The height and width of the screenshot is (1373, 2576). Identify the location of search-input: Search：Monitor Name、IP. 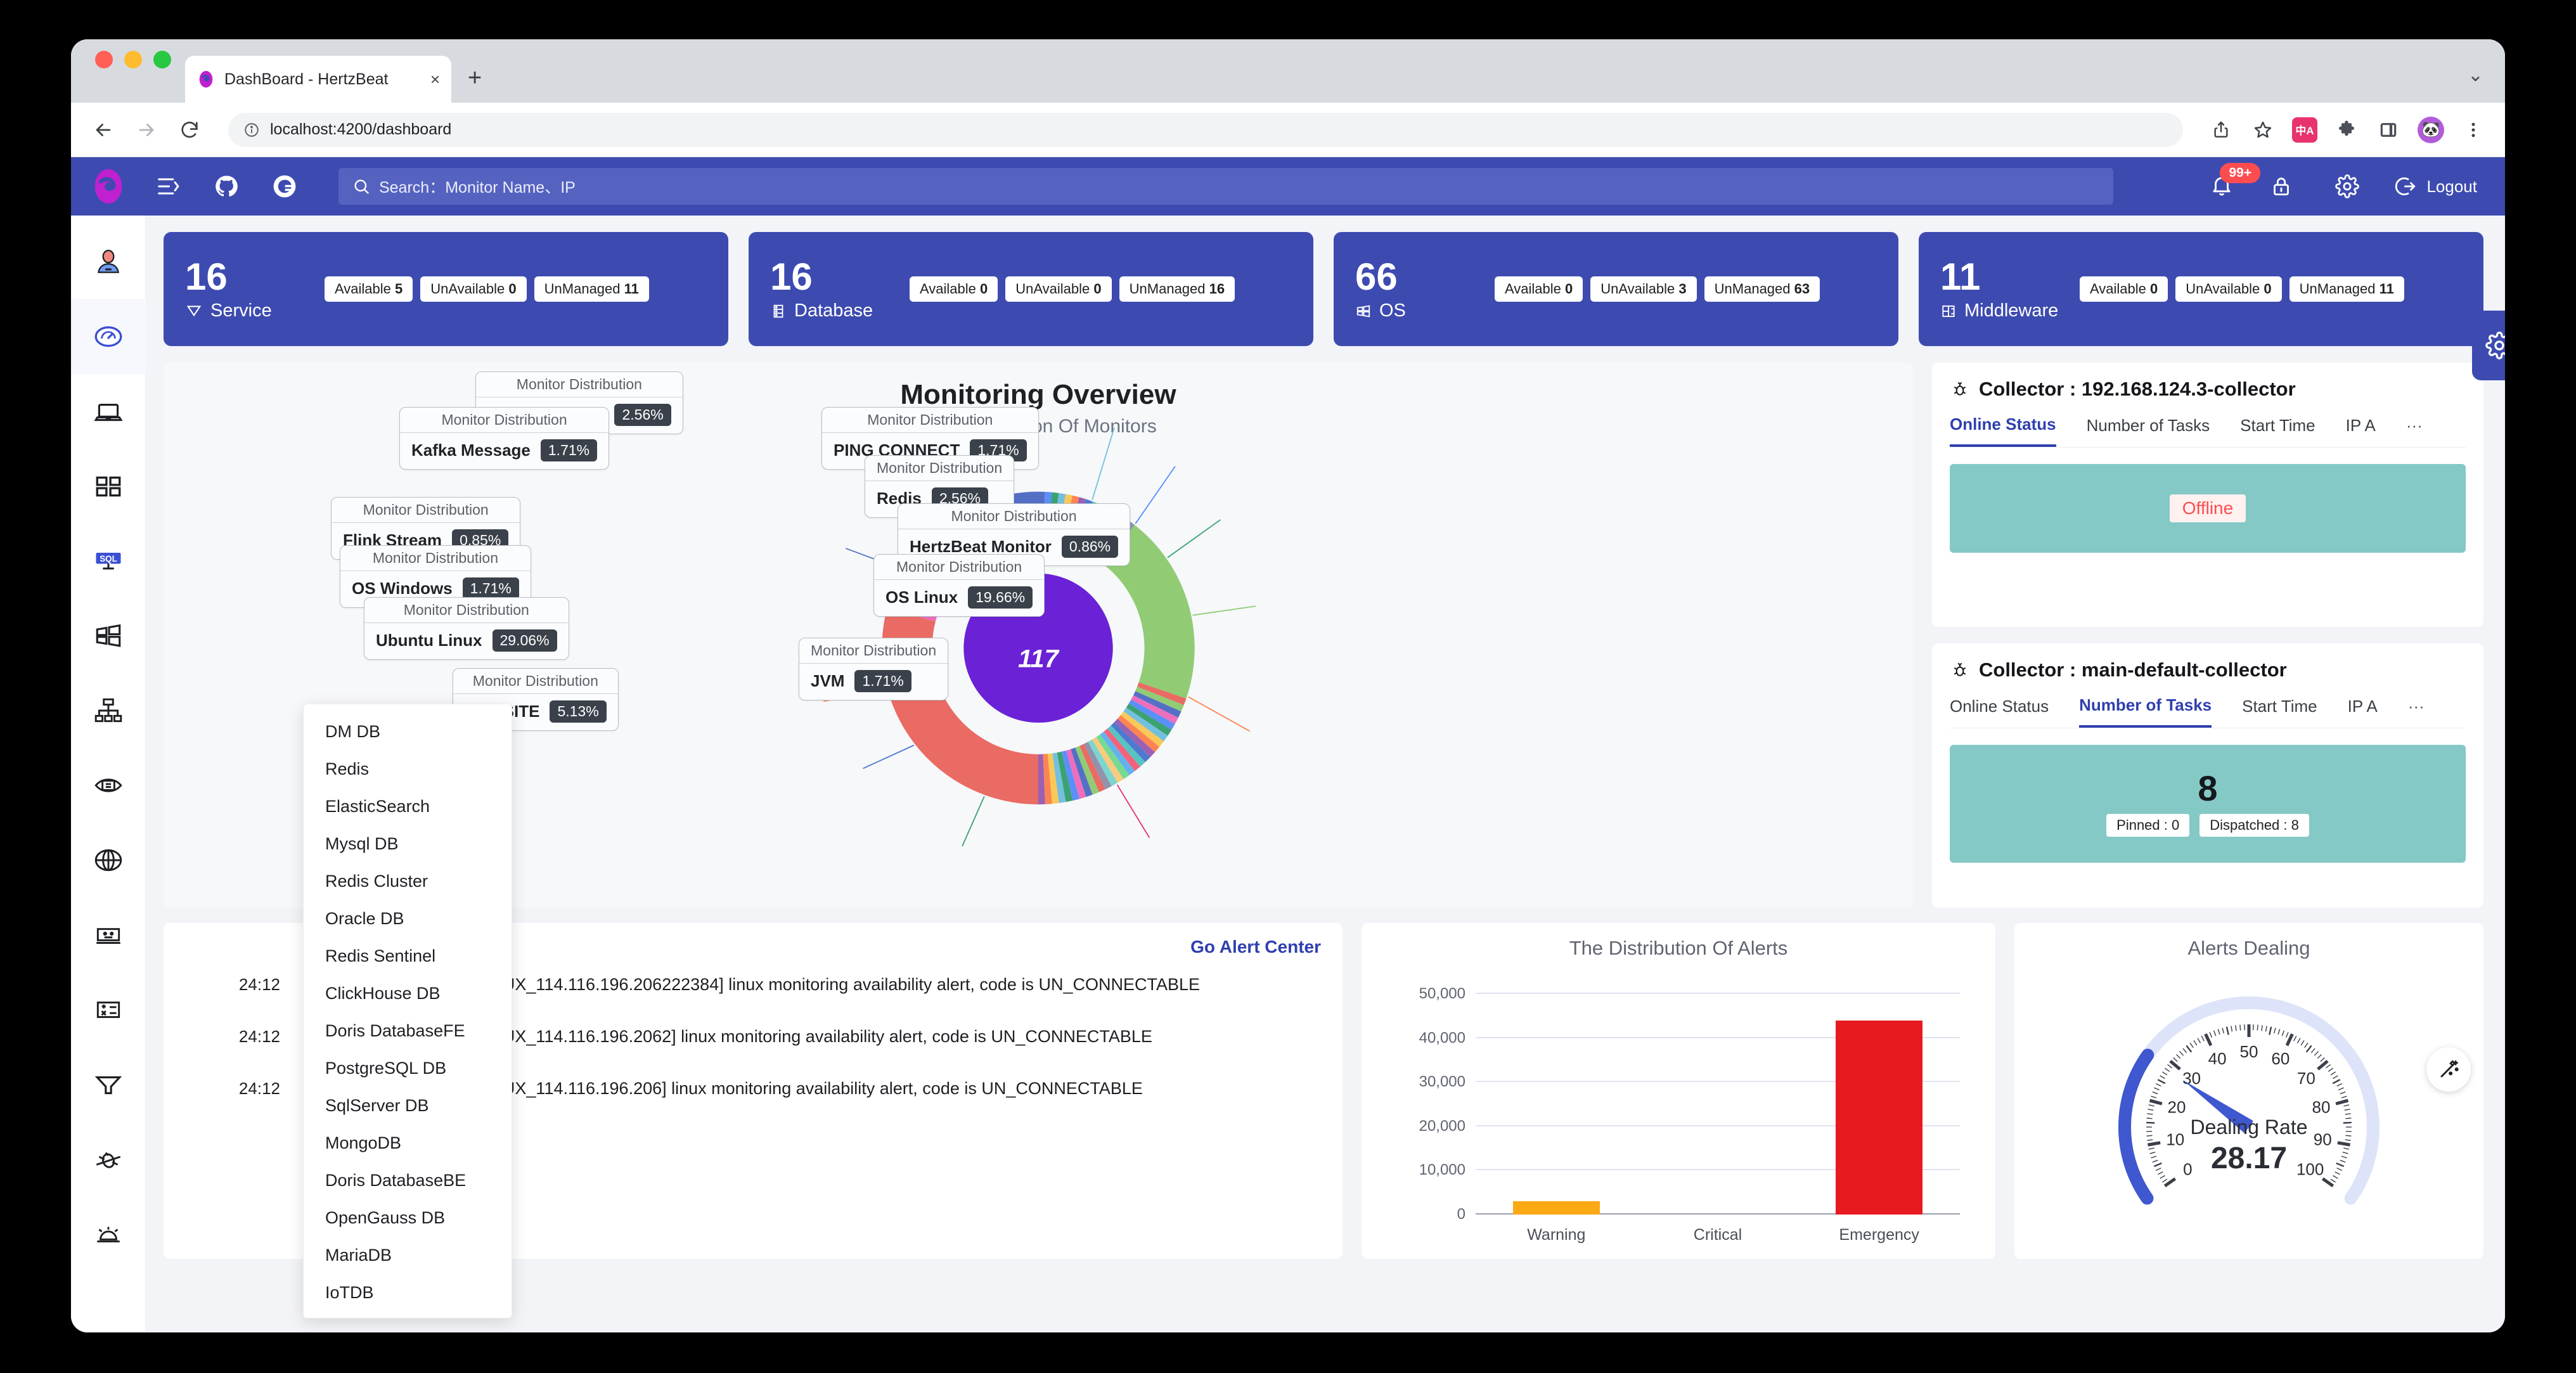
(1225, 186).